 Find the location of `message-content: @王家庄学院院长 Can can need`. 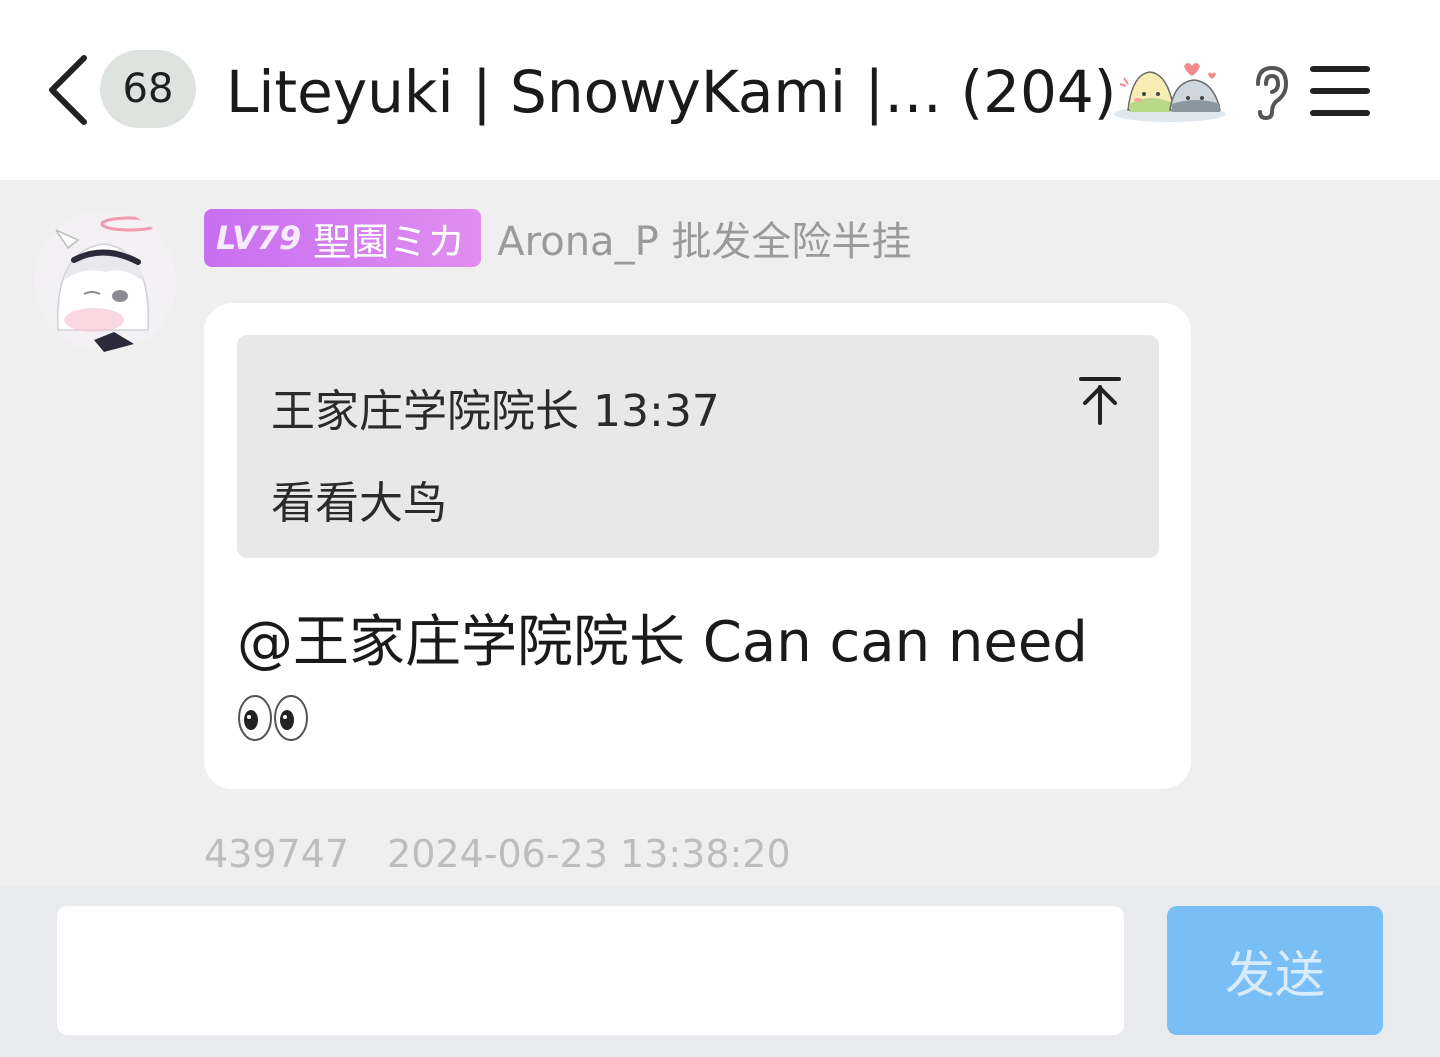

message-content: @王家庄学院院长 Can can need is located at coordinates (697, 684).